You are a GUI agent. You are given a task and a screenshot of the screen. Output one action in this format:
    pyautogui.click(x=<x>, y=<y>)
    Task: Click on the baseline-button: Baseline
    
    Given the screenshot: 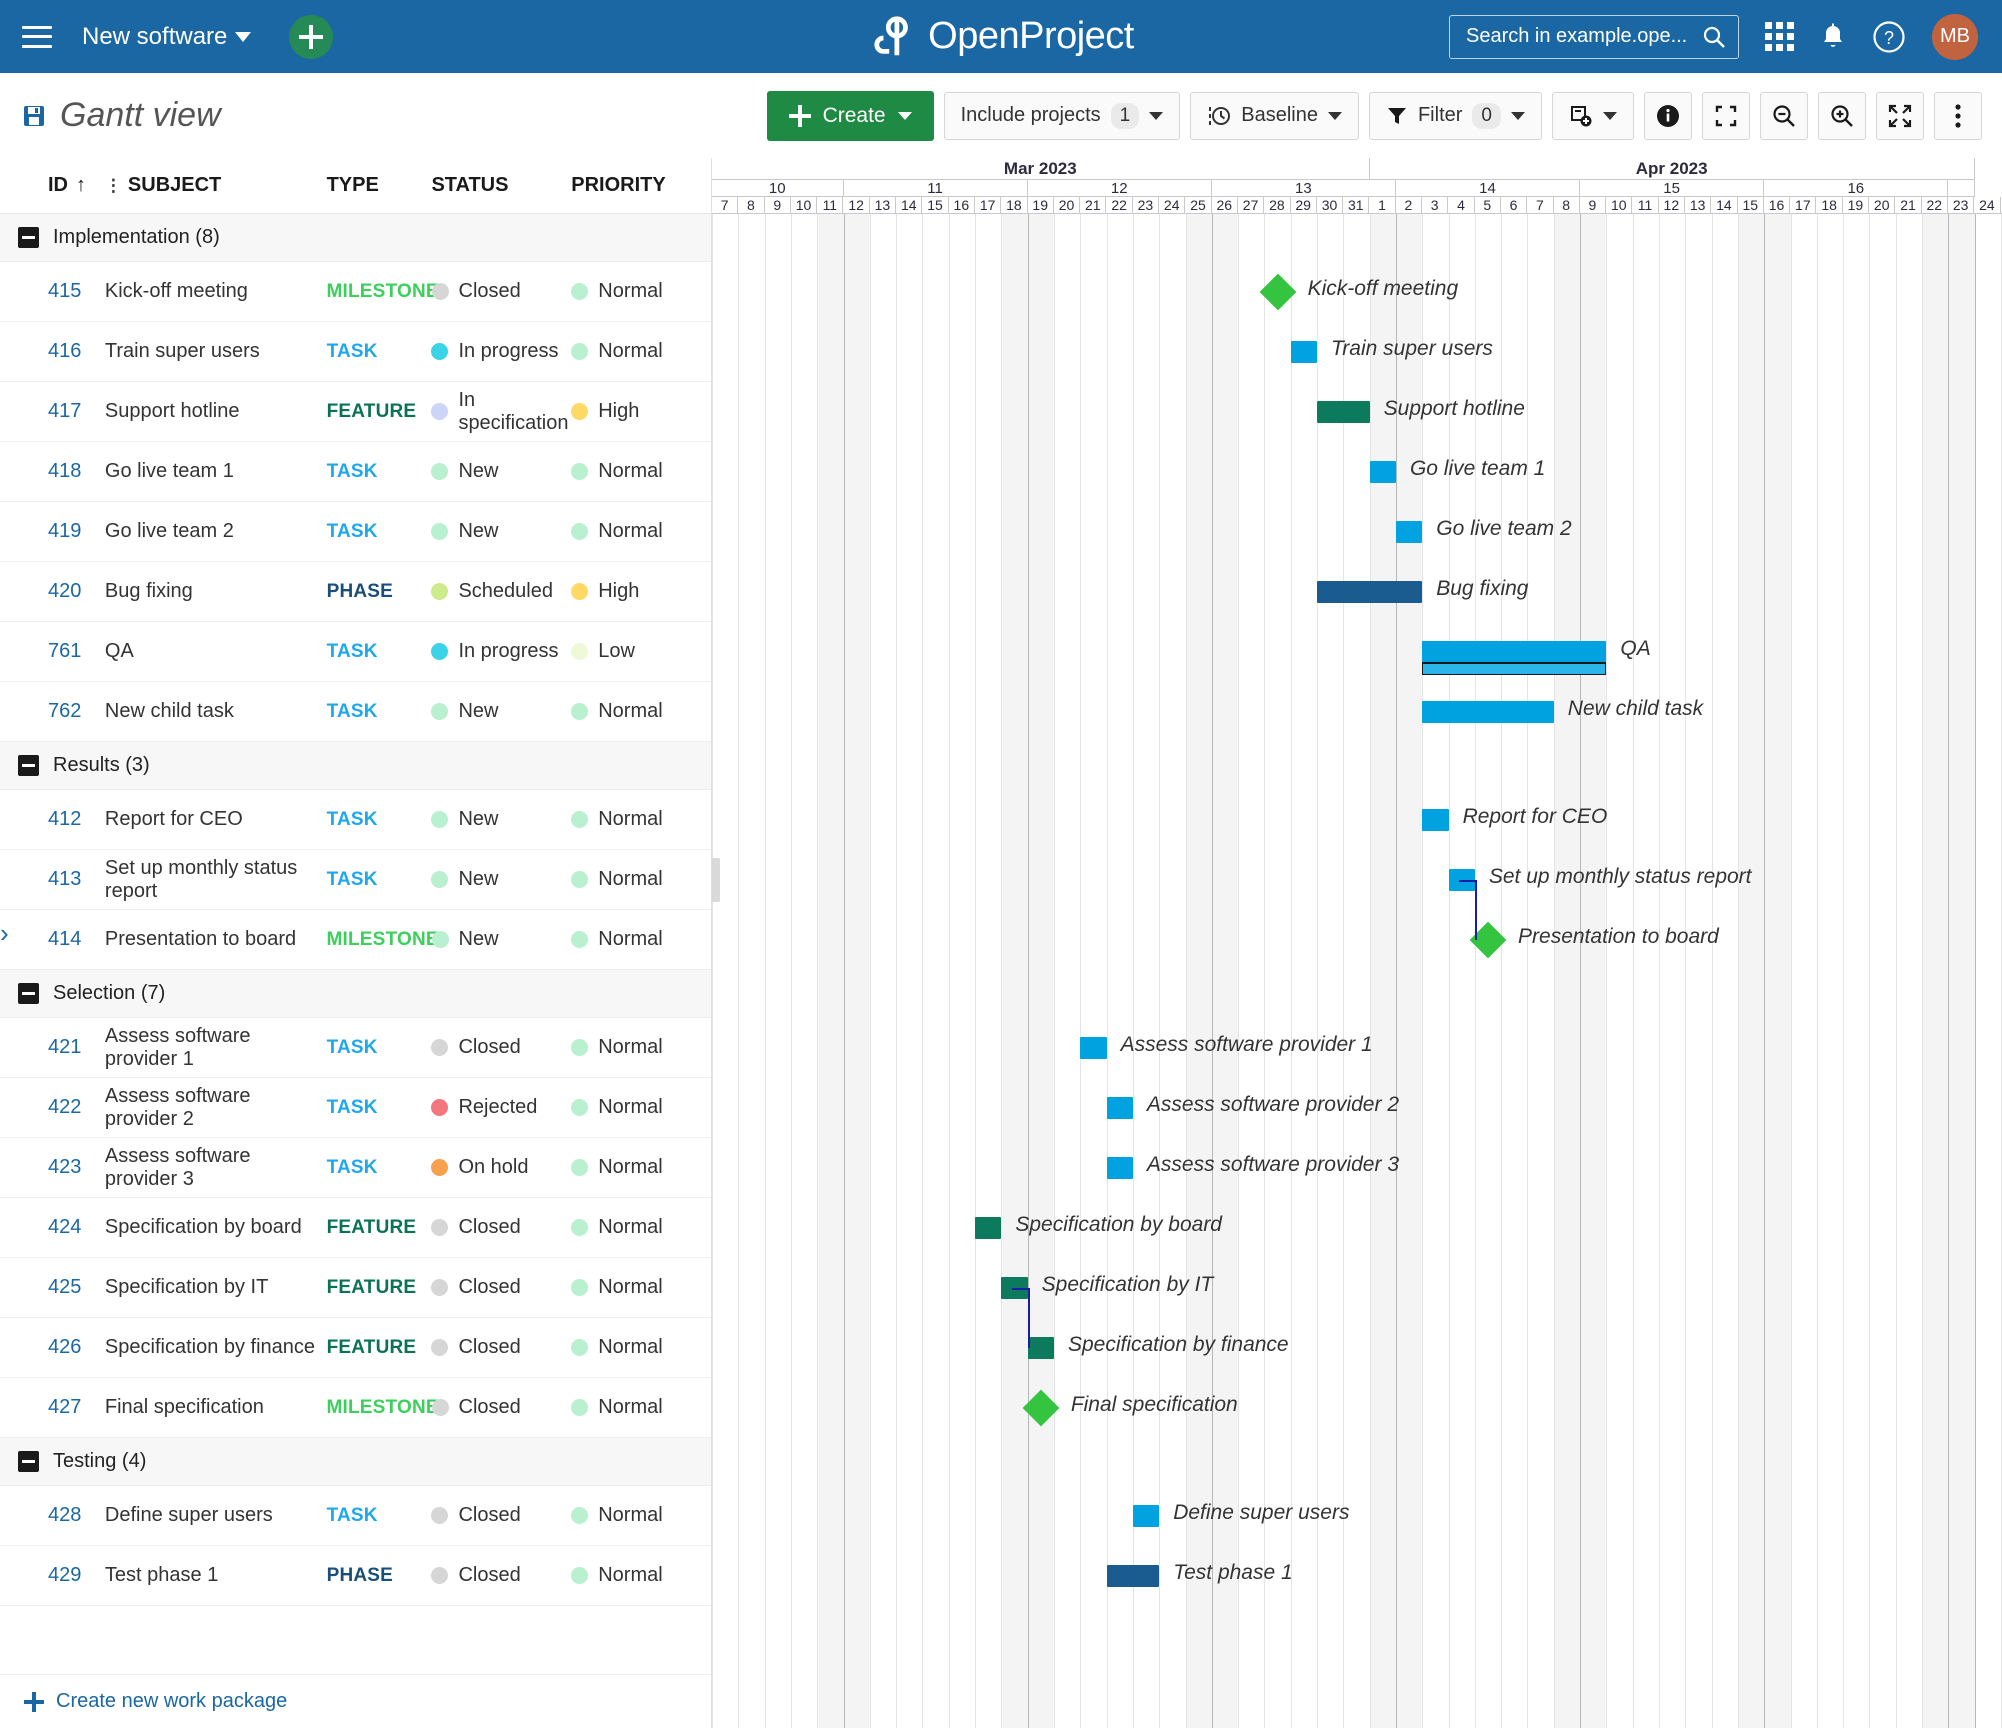 What is the action you would take?
    pyautogui.click(x=1274, y=115)
    